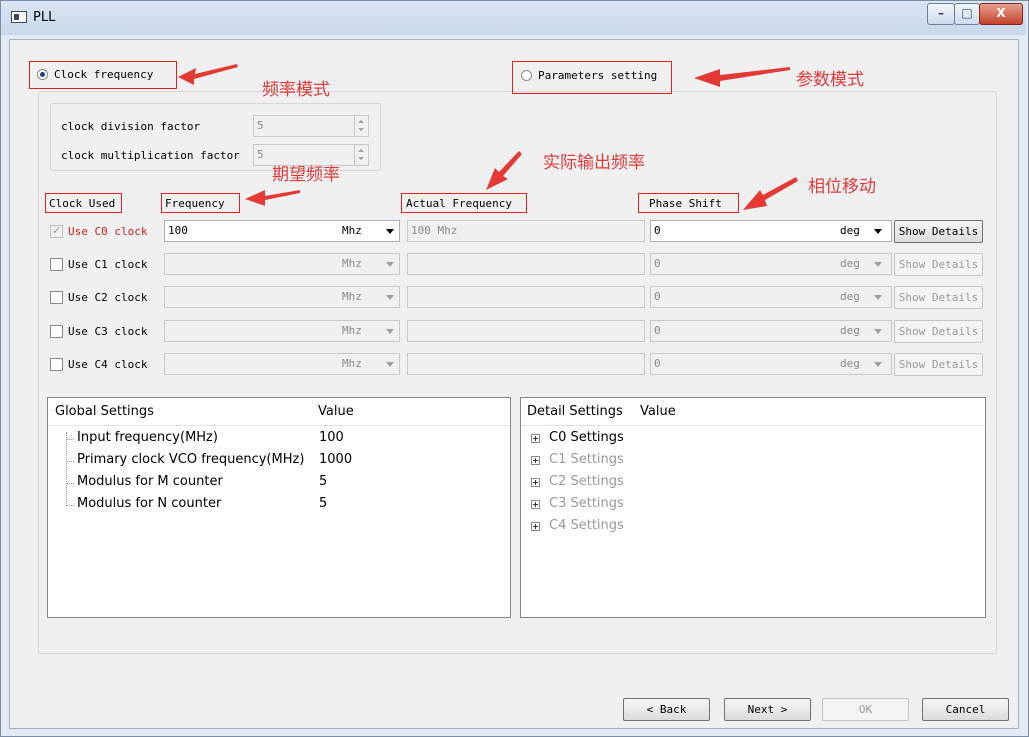 Image resolution: width=1029 pixels, height=737 pixels. What do you see at coordinates (594, 163) in the screenshot?
I see `annotation-actual-output: 实际输出频率` at bounding box center [594, 163].